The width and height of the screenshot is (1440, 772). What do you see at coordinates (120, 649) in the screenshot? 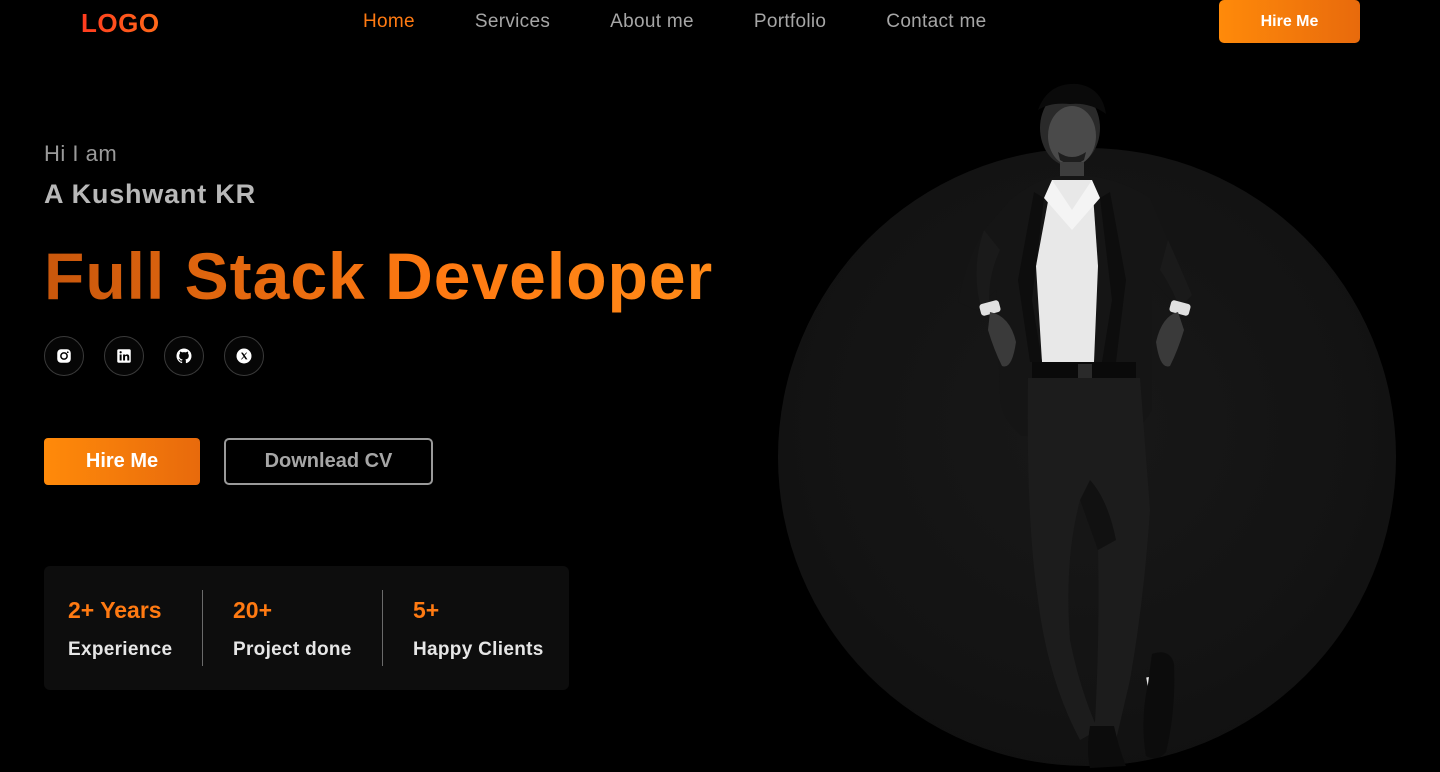
I see `stat-label: Experience` at bounding box center [120, 649].